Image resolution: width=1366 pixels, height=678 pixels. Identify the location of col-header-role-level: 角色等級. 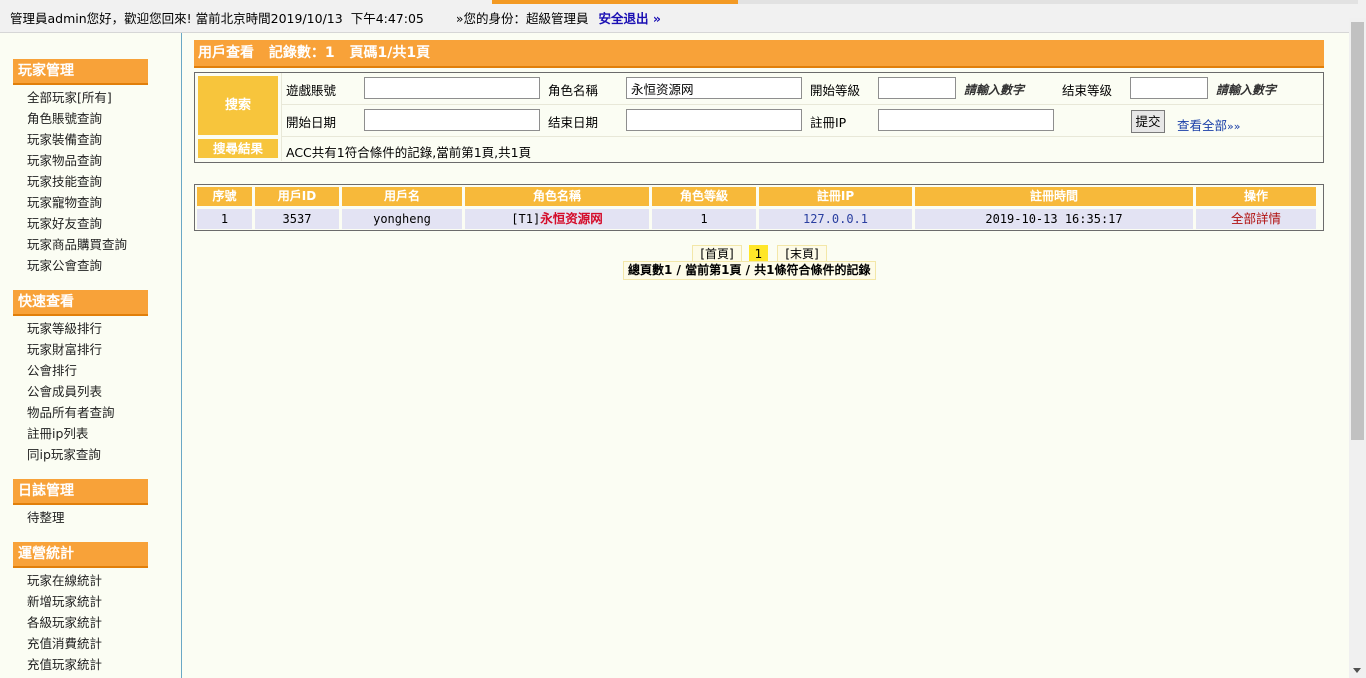
(704, 196).